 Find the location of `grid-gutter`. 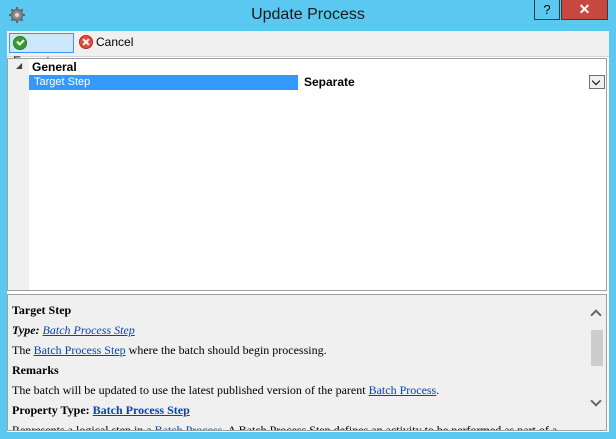

grid-gutter is located at coordinates (18, 174).